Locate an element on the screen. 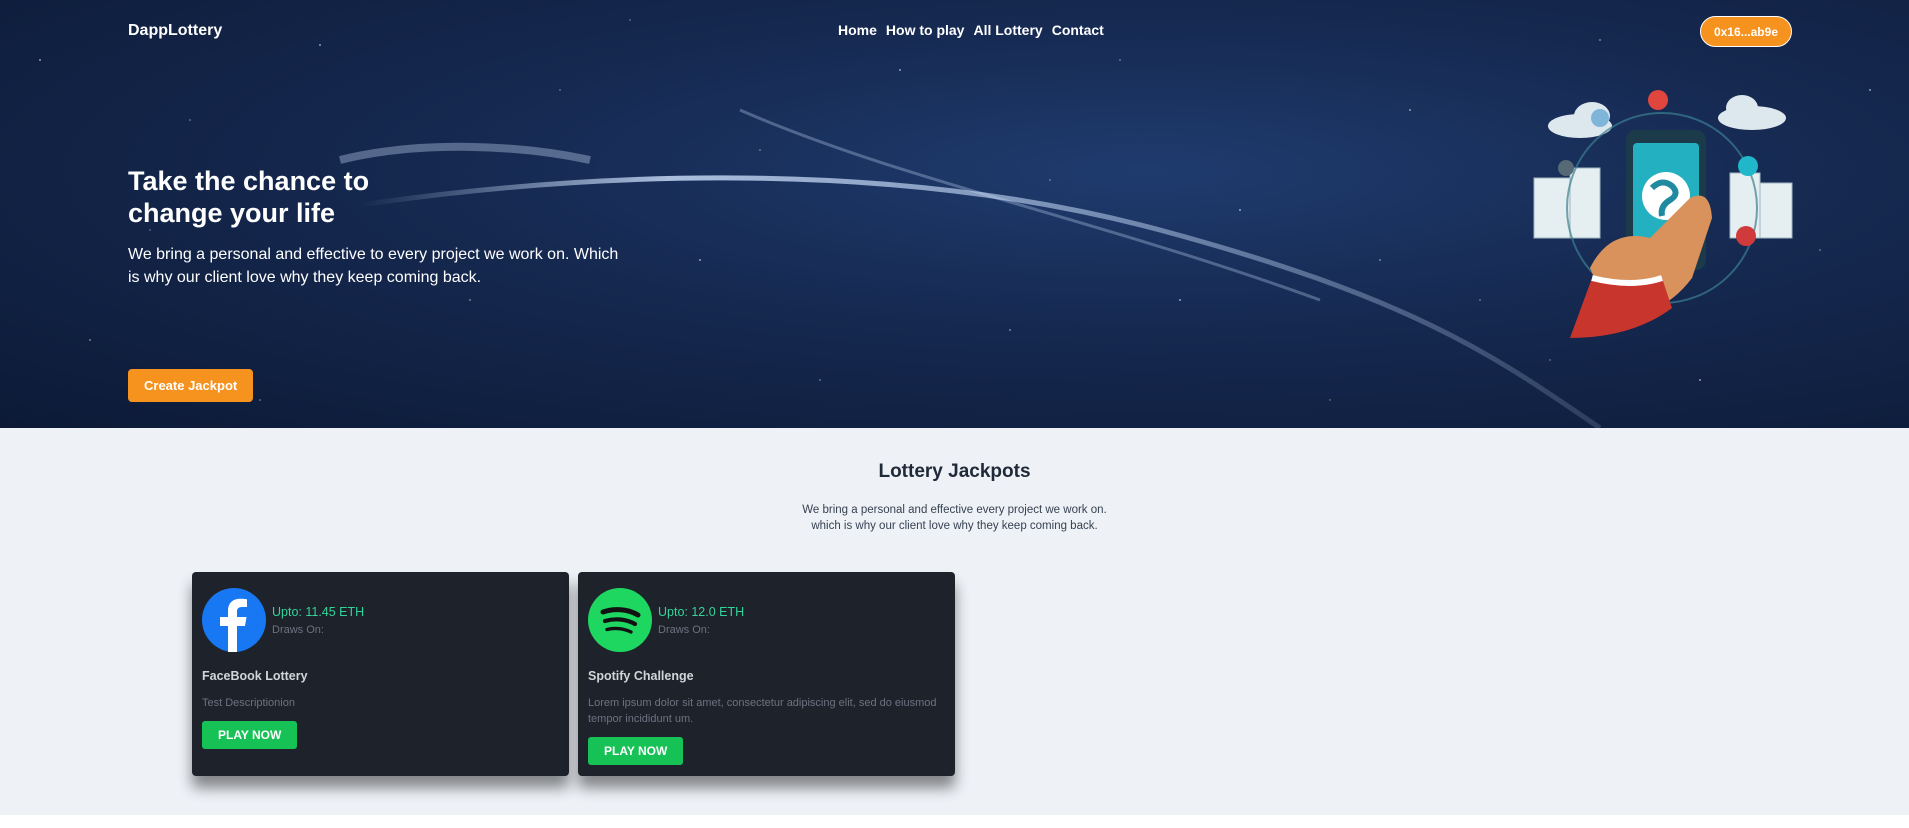 The width and height of the screenshot is (1909, 828). facebook-icon is located at coordinates (234, 620).